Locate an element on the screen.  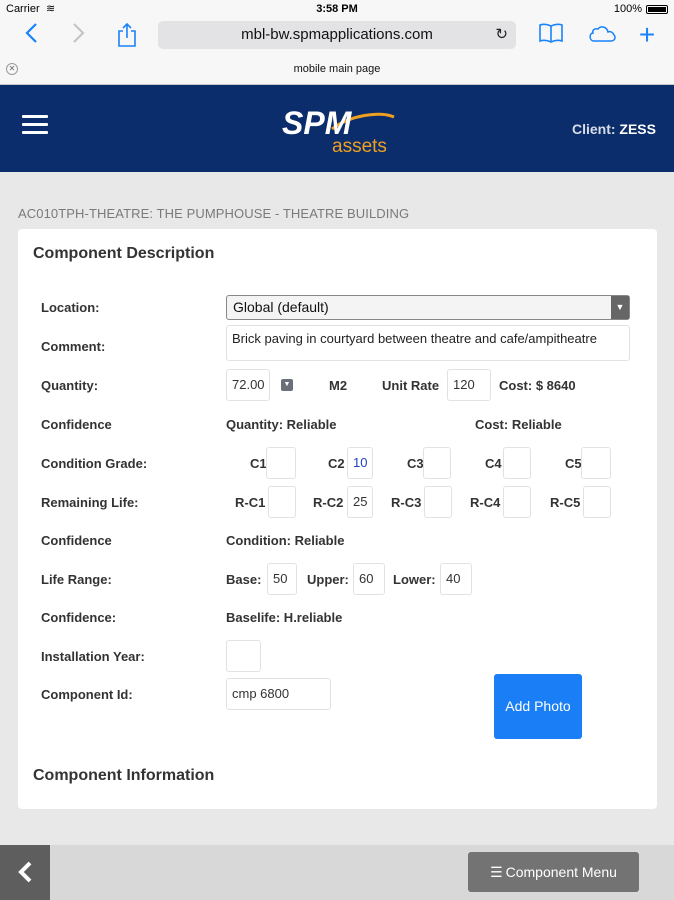
base-label: Base: is located at coordinates (244, 579).